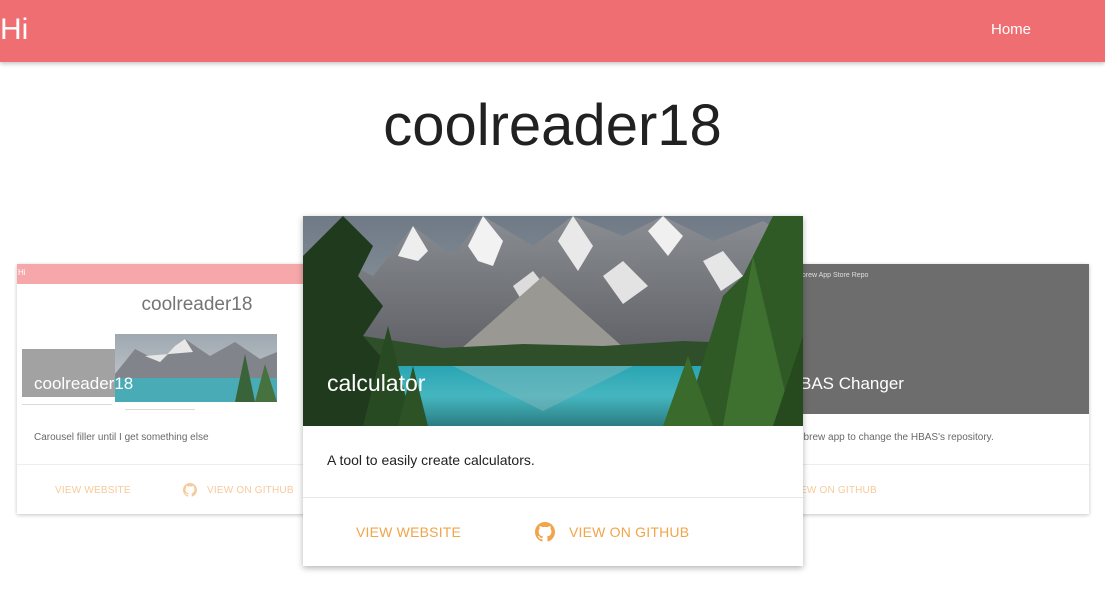  What do you see at coordinates (22, 272) in the screenshot?
I see `mini-brand: Hi` at bounding box center [22, 272].